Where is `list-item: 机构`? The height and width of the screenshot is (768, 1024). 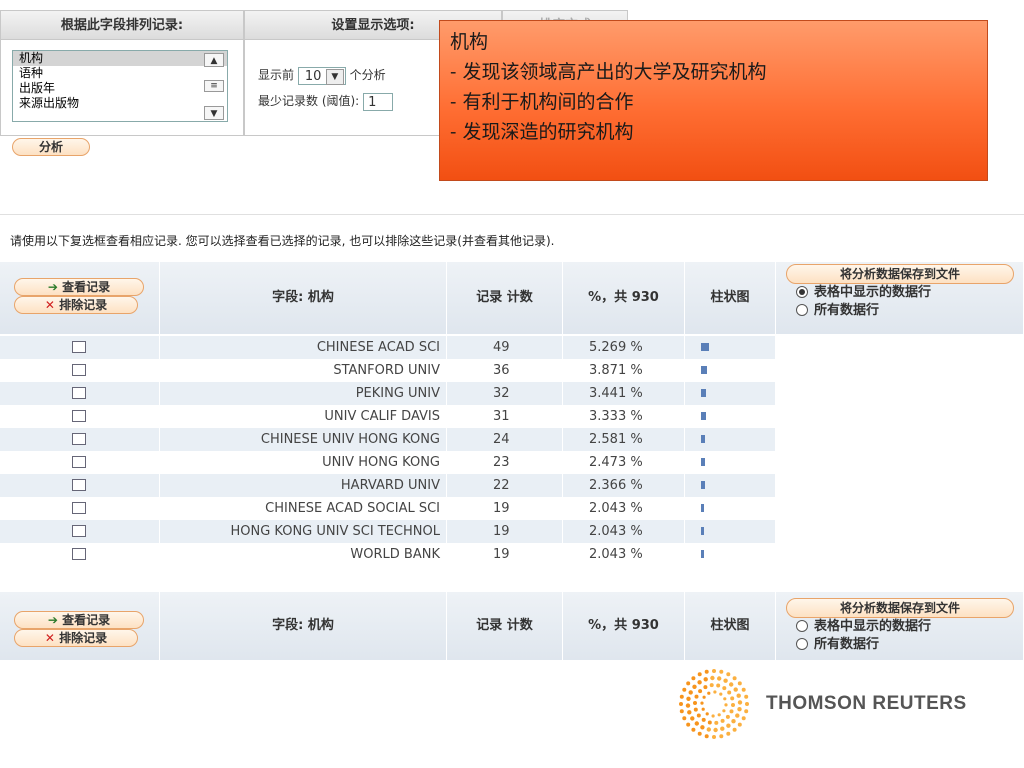 list-item: 机构 is located at coordinates (120, 58).